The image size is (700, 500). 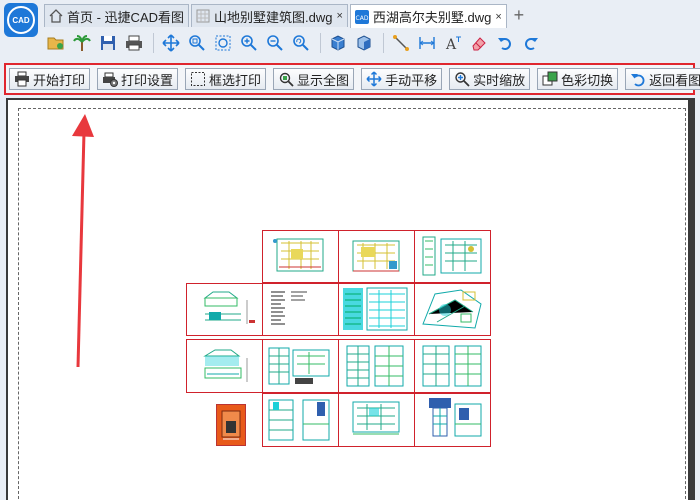 I want to click on pan-icon, so click(x=171, y=43).